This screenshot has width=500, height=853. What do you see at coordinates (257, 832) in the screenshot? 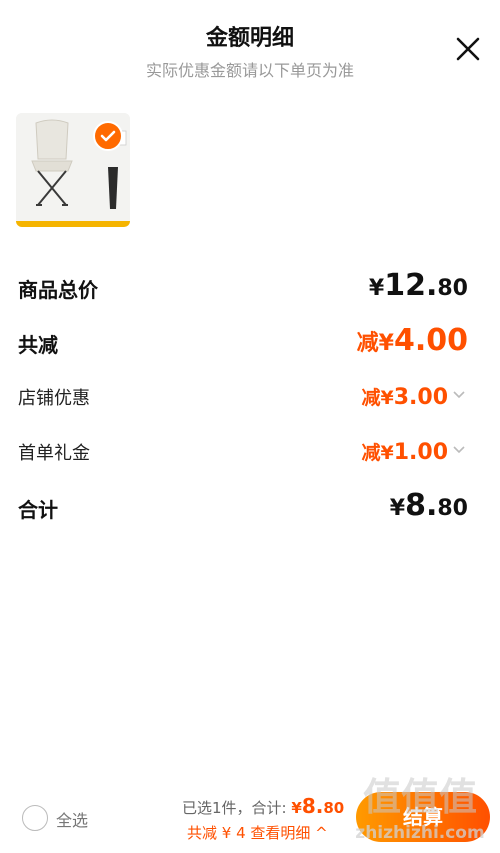
I see `view-detail-link: 共减 ¥ 4 查看明细 ^` at bounding box center [257, 832].